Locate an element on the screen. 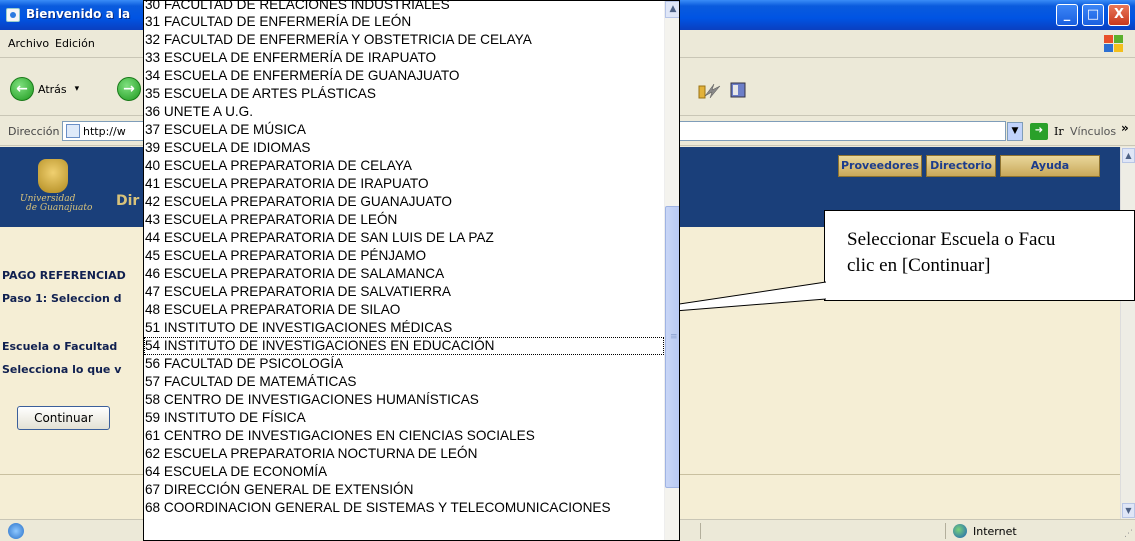 The height and width of the screenshot is (541, 1135). dropdown-option: 31 FACULTAD DE ENFERMERÍA DE LEÓN is located at coordinates (404, 22).